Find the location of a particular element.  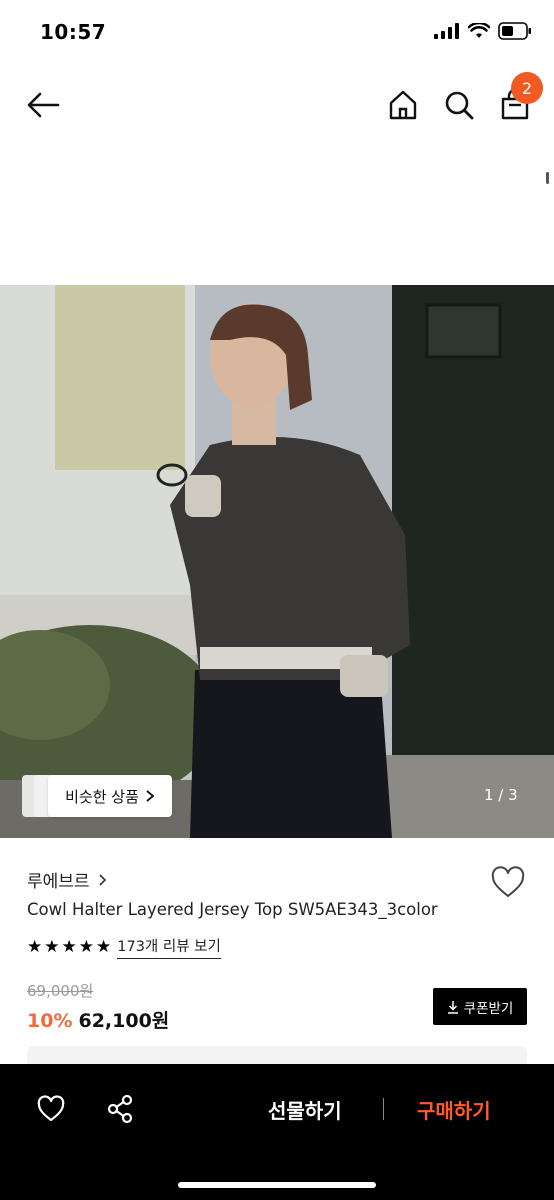

top-navigation is located at coordinates (277, 106).